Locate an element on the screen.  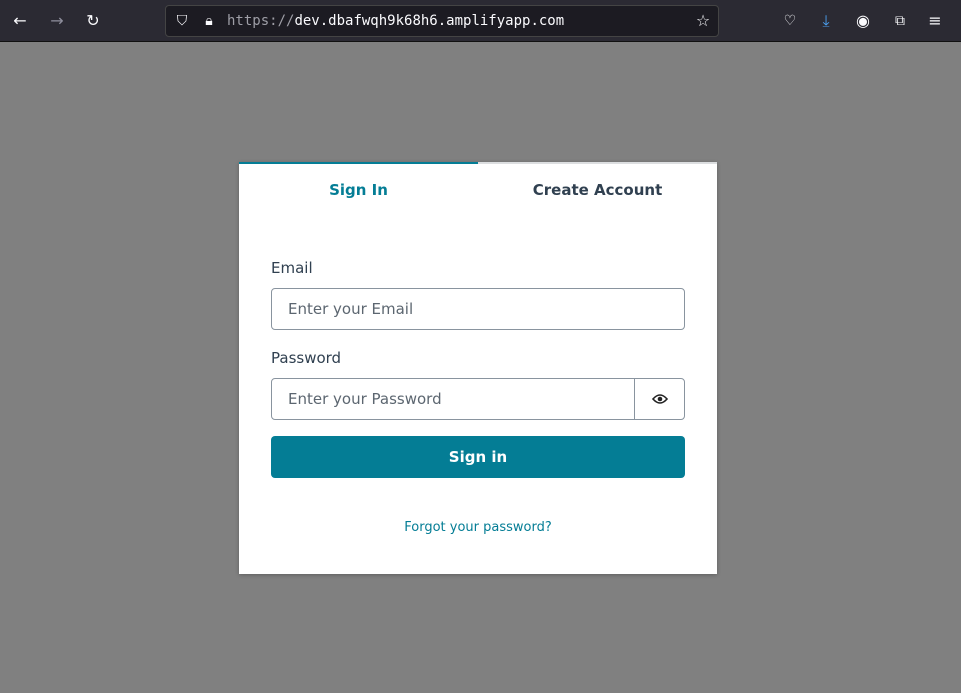
pocket-icon: ♡ is located at coordinates (790, 21).